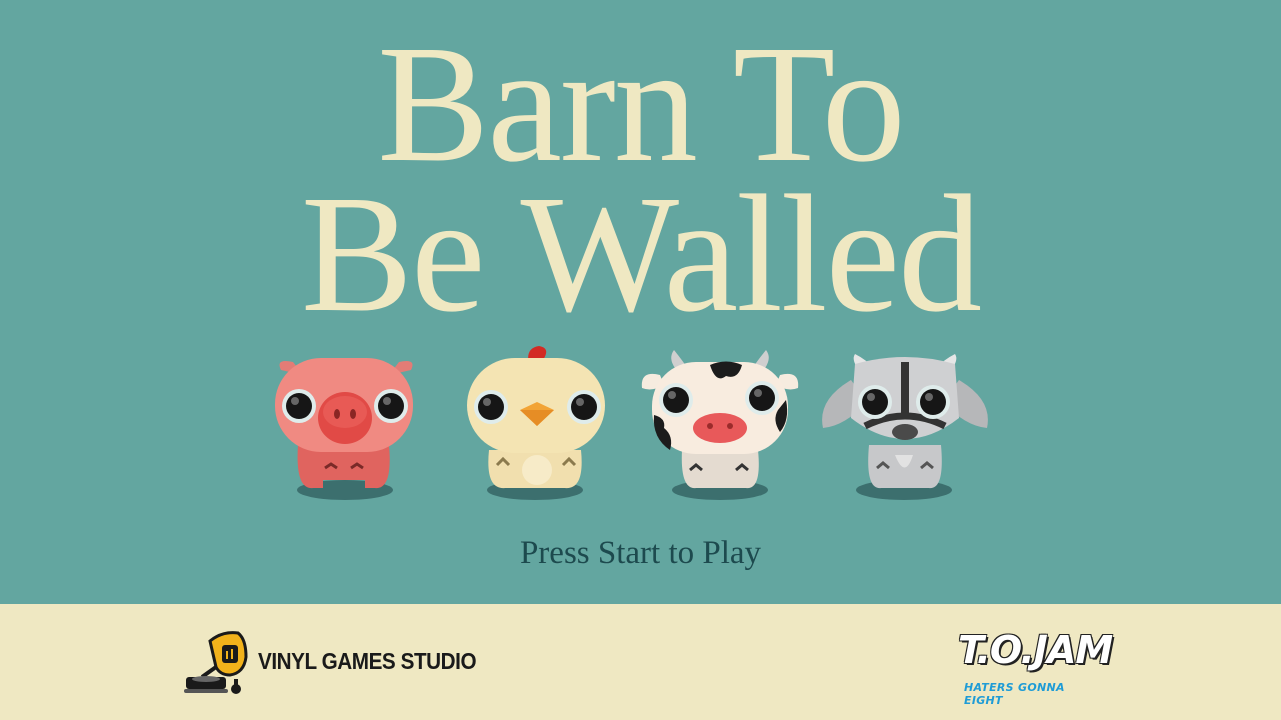  I want to click on jam-subtitle: HATERS GONNA EIGHT, so click(1014, 694).